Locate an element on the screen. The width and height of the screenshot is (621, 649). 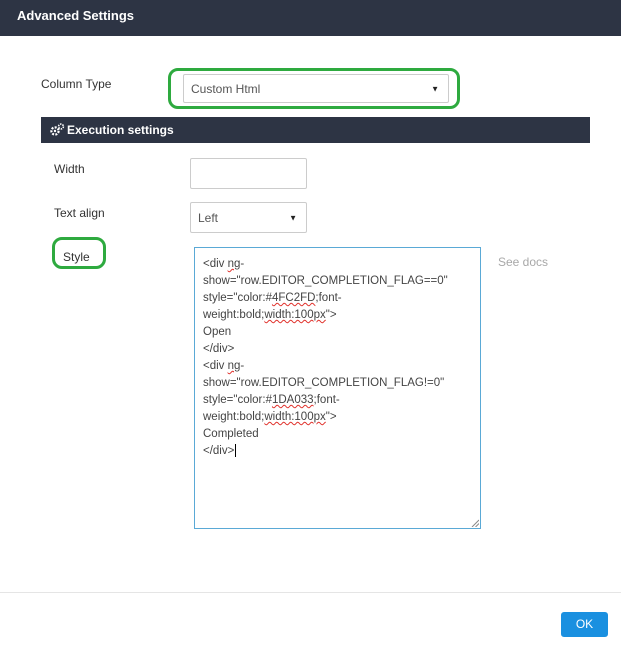
execution-settings-header: Execution settings is located at coordinates (315, 130).